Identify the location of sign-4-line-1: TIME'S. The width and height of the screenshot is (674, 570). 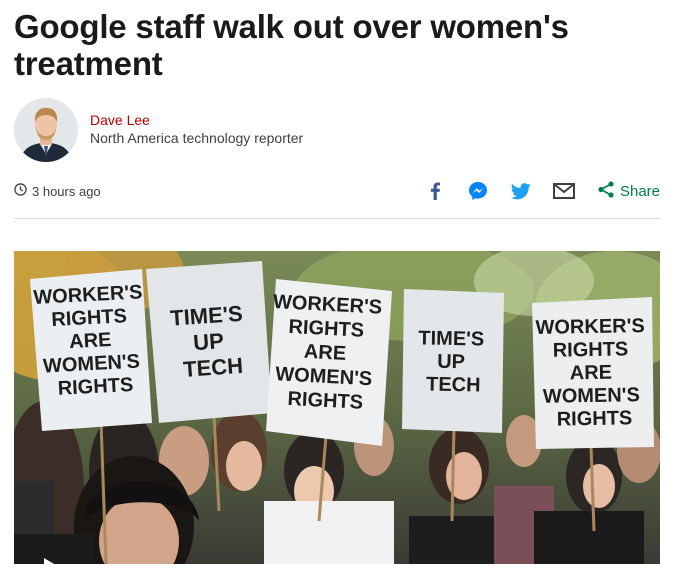
(451, 338).